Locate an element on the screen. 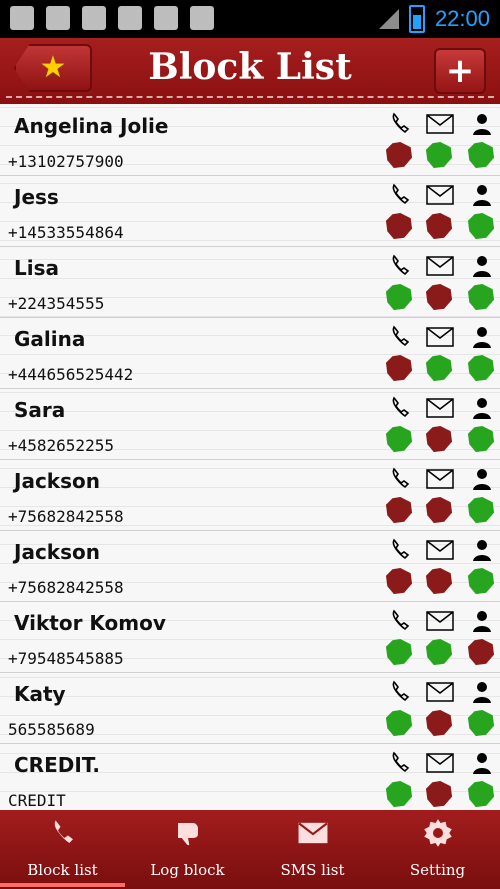 The height and width of the screenshot is (889, 500). gear-icon is located at coordinates (437, 833).